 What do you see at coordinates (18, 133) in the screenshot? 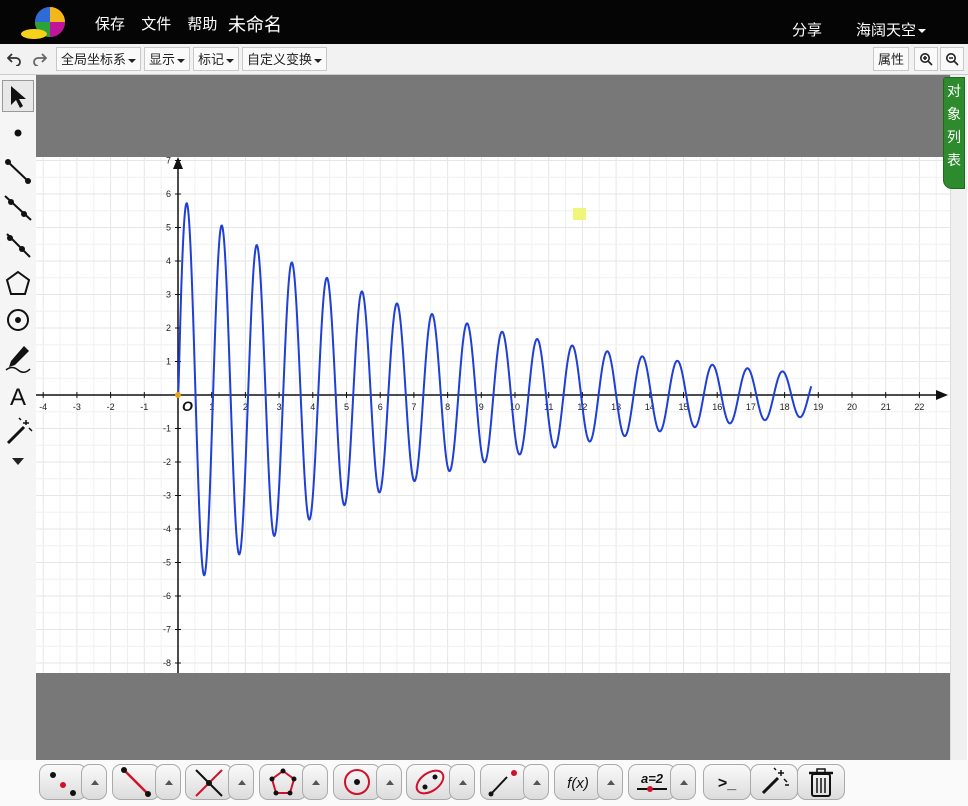
I see `point-icon` at bounding box center [18, 133].